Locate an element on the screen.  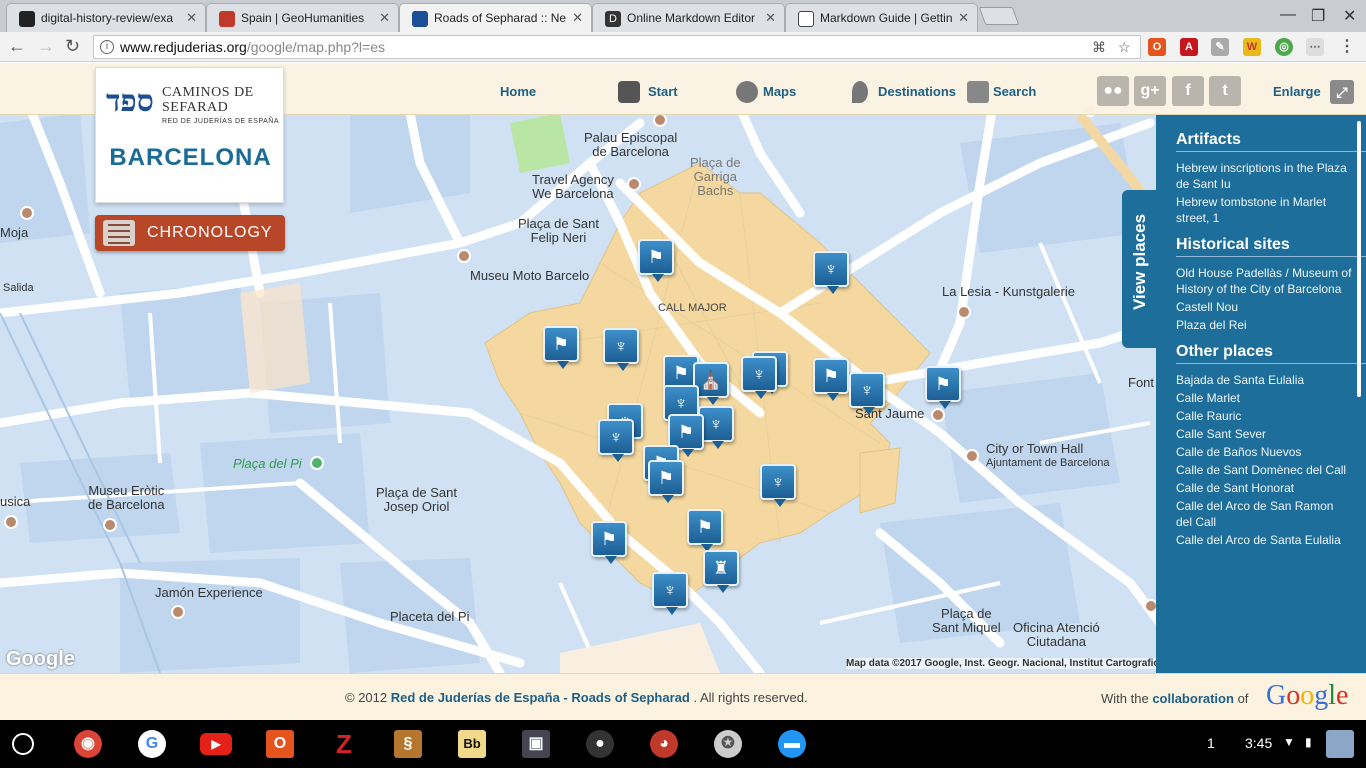
nav-destinations: Destinations is located at coordinates (917, 91).